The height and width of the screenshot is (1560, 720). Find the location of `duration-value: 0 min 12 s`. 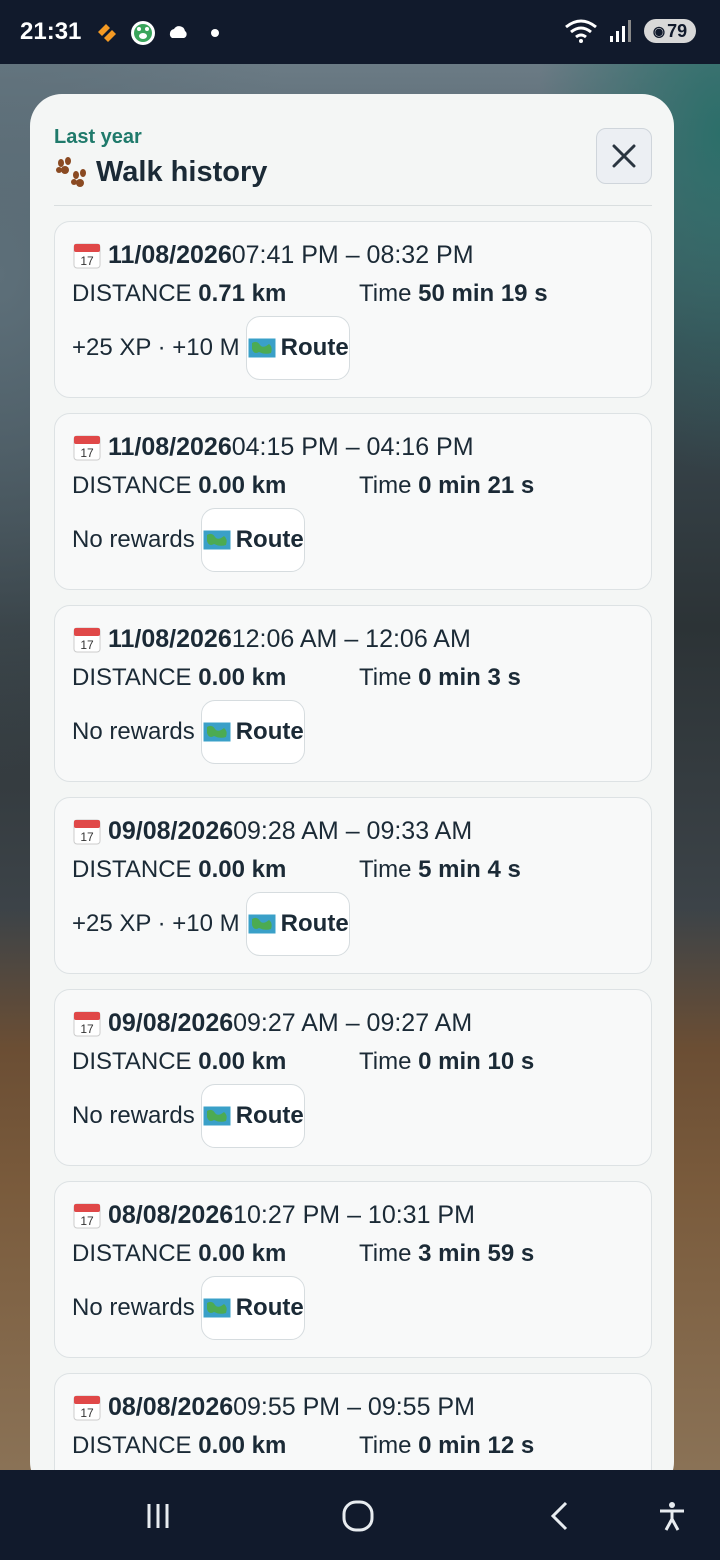

duration-value: 0 min 12 s is located at coordinates (476, 1445).